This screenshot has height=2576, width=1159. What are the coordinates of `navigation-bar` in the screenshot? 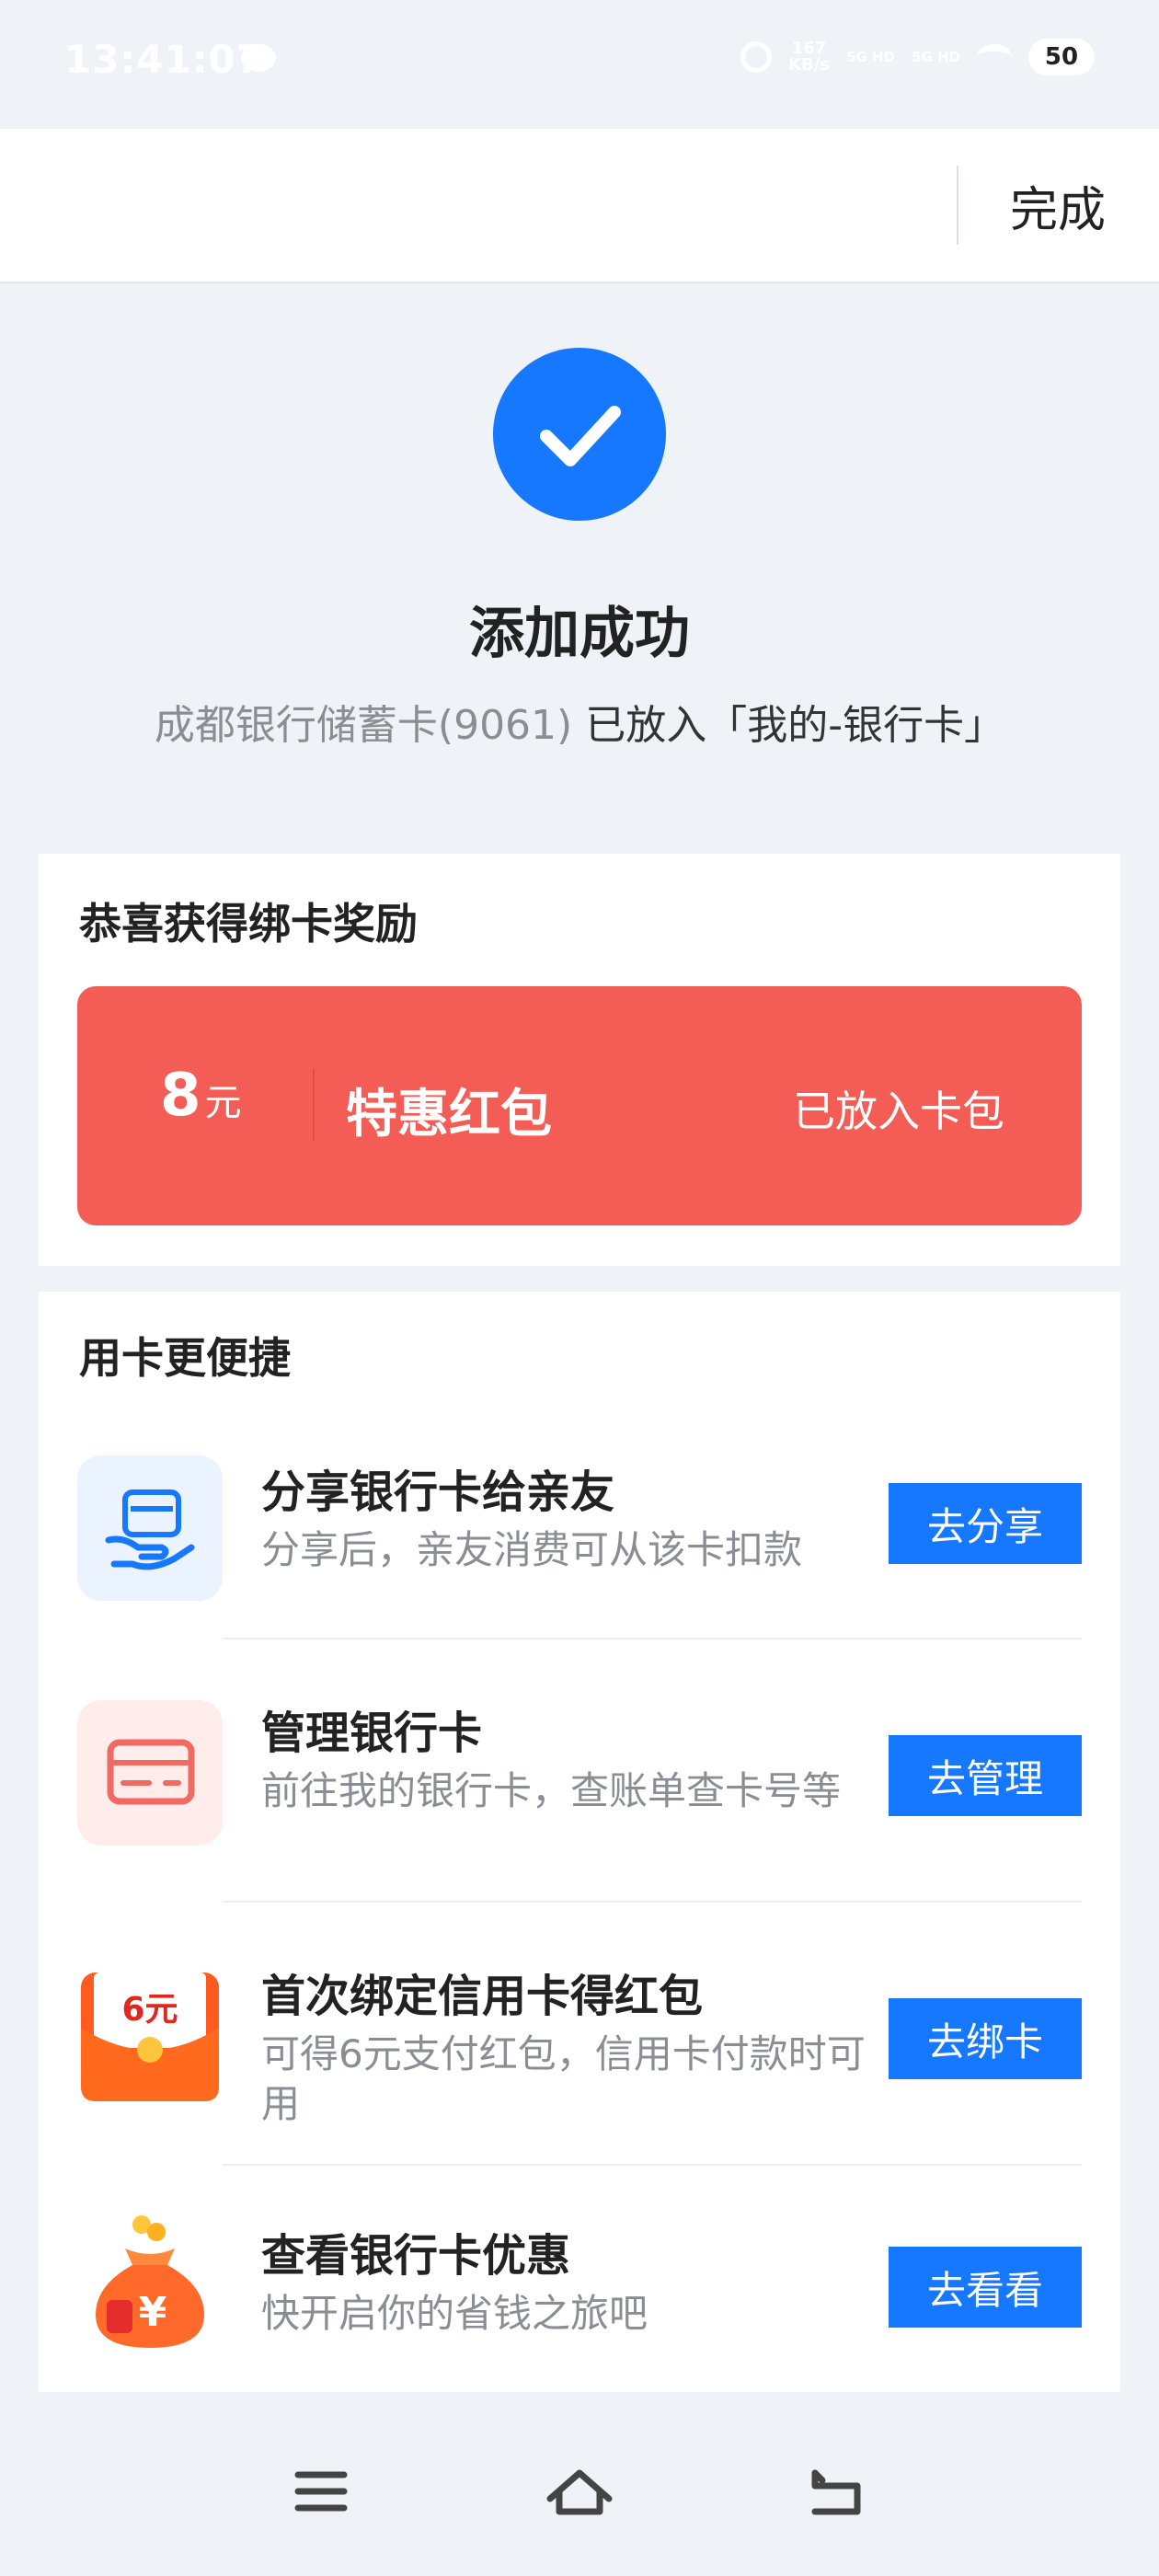 It's located at (579, 2493).